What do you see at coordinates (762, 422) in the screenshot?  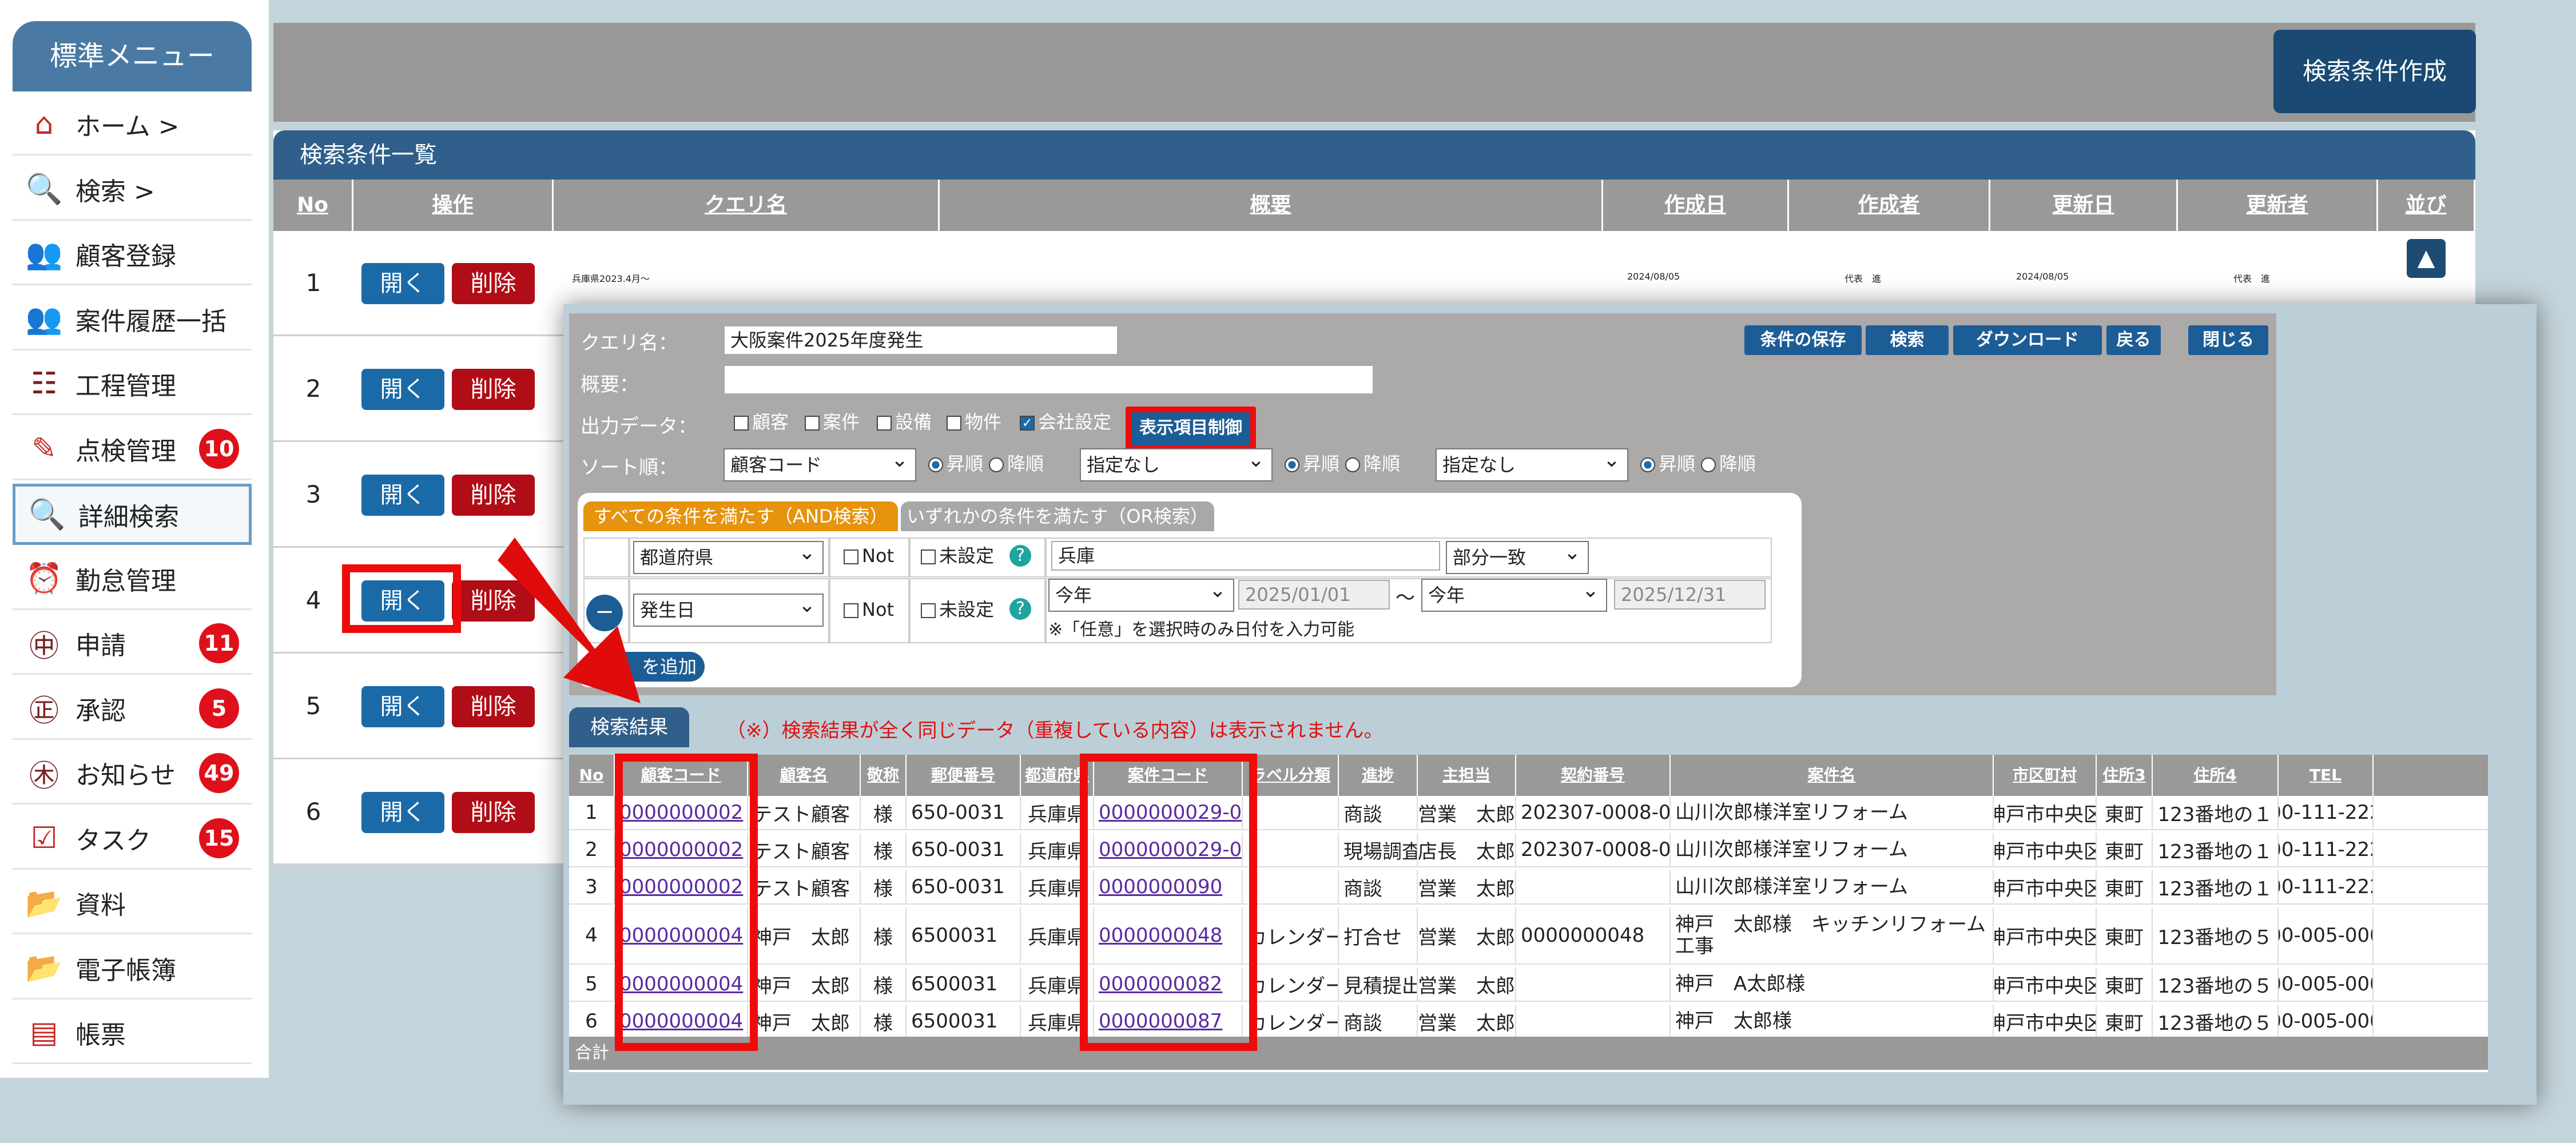 I see `output-option-0: 顧客` at bounding box center [762, 422].